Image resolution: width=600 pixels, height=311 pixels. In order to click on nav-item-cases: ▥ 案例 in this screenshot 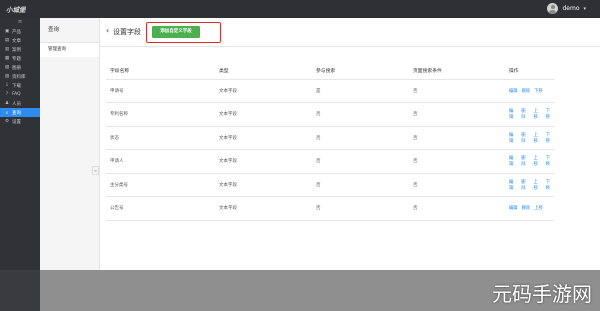, I will do `click(20, 49)`.